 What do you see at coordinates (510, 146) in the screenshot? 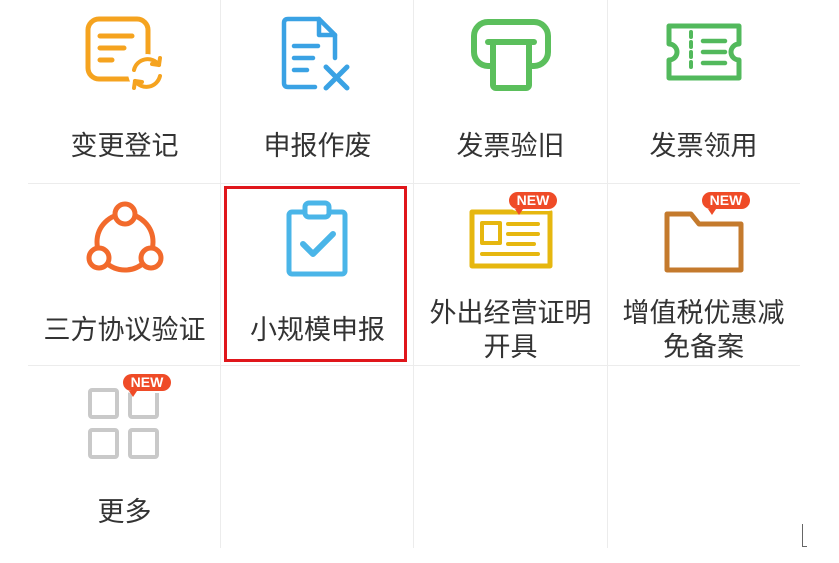
I see `tile-label: 发票验旧` at bounding box center [510, 146].